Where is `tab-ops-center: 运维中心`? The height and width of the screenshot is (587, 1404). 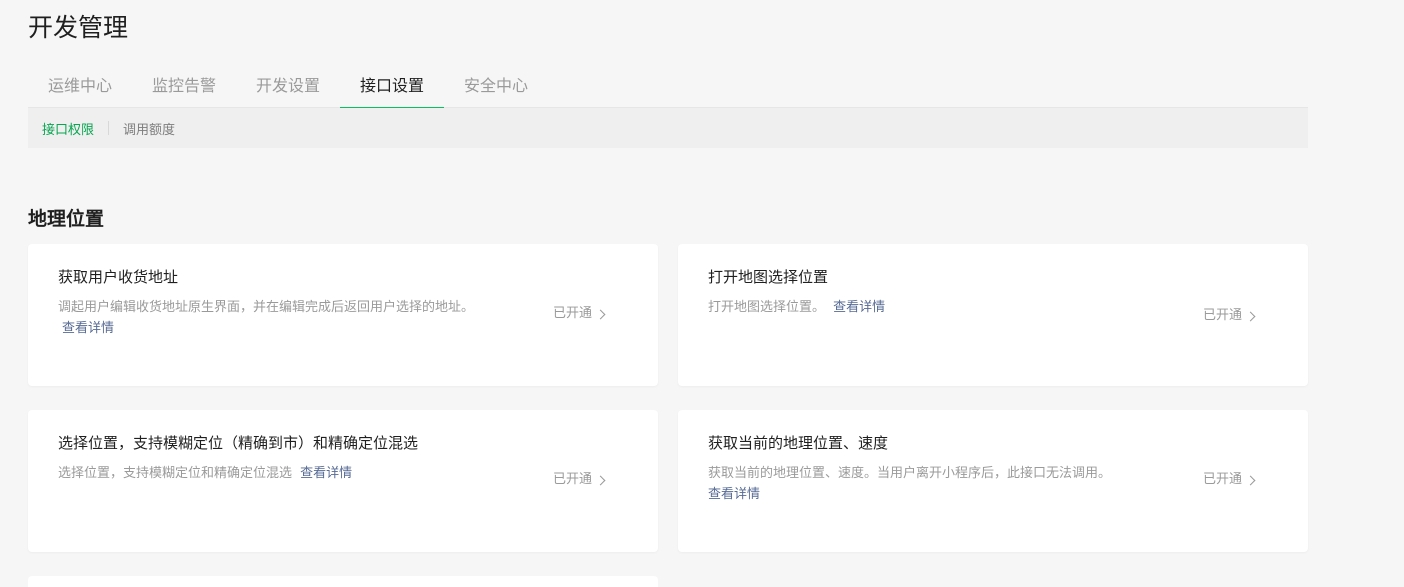 tab-ops-center: 运维中心 is located at coordinates (80, 88).